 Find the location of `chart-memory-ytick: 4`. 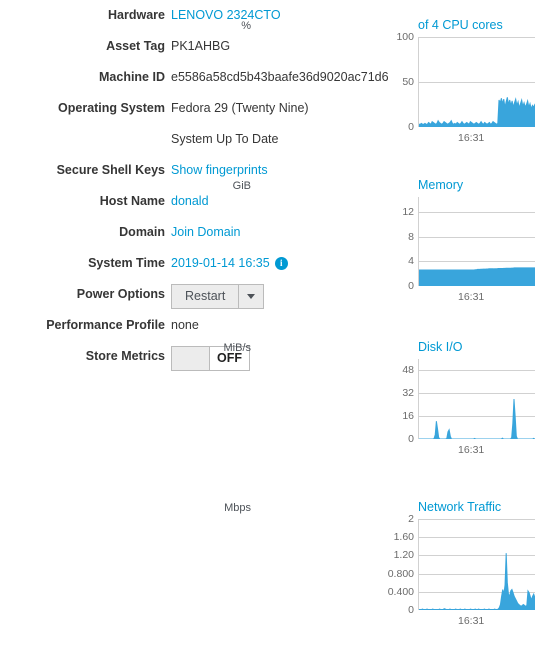

chart-memory-ytick: 4 is located at coordinates (411, 261).